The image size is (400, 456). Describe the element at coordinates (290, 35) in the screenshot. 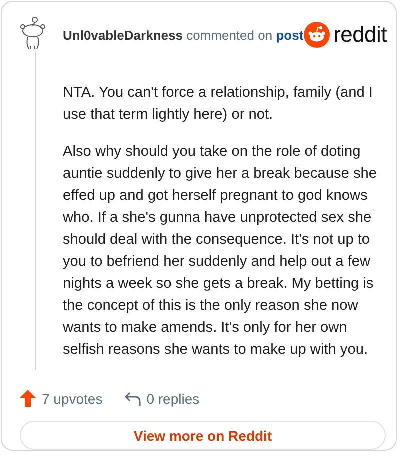

I see `post-link: post` at that location.